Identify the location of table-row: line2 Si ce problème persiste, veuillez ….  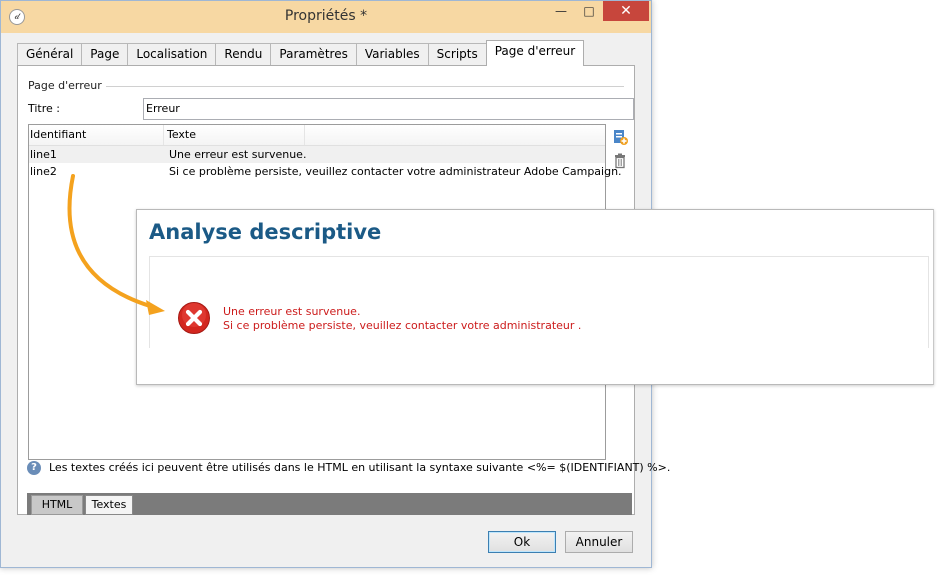
(325, 171).